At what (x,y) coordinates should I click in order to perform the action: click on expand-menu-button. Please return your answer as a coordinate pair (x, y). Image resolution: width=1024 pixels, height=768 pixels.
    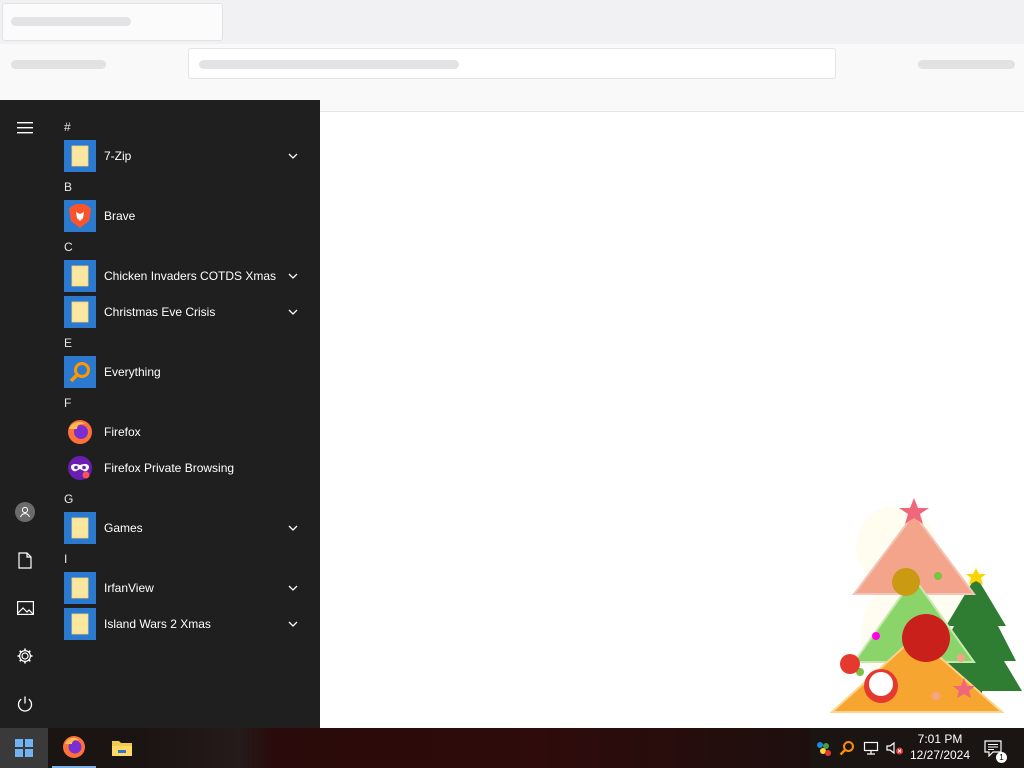
    Looking at the image, I should click on (25, 128).